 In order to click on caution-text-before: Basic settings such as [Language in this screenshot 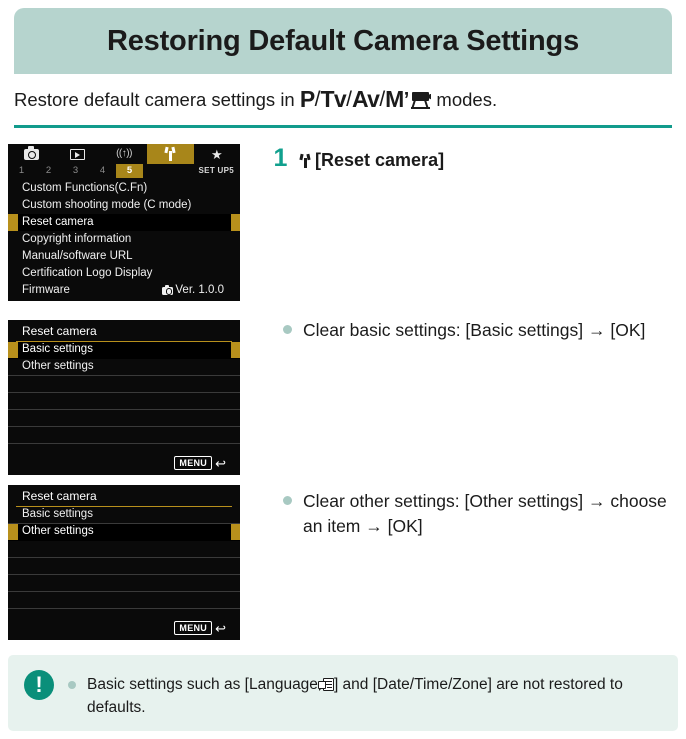, I will do `click(202, 684)`.